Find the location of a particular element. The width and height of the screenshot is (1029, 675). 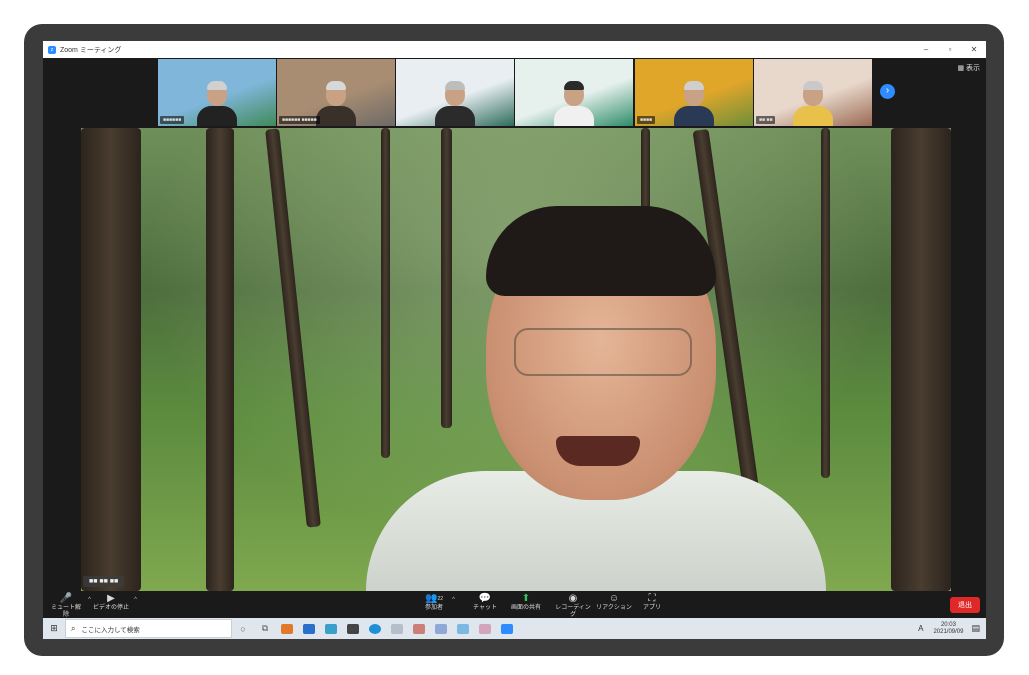

taskbar-search-box: ⌕ ここに入力して検索 is located at coordinates (148, 628).